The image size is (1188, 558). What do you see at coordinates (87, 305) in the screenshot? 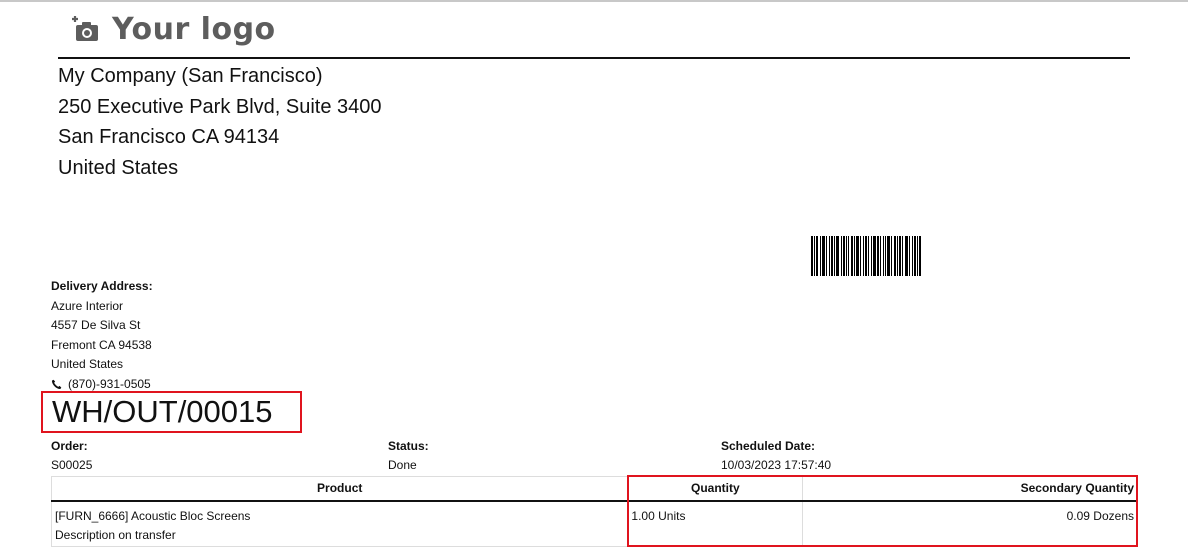
I see `delivery-name: Azure Interior` at bounding box center [87, 305].